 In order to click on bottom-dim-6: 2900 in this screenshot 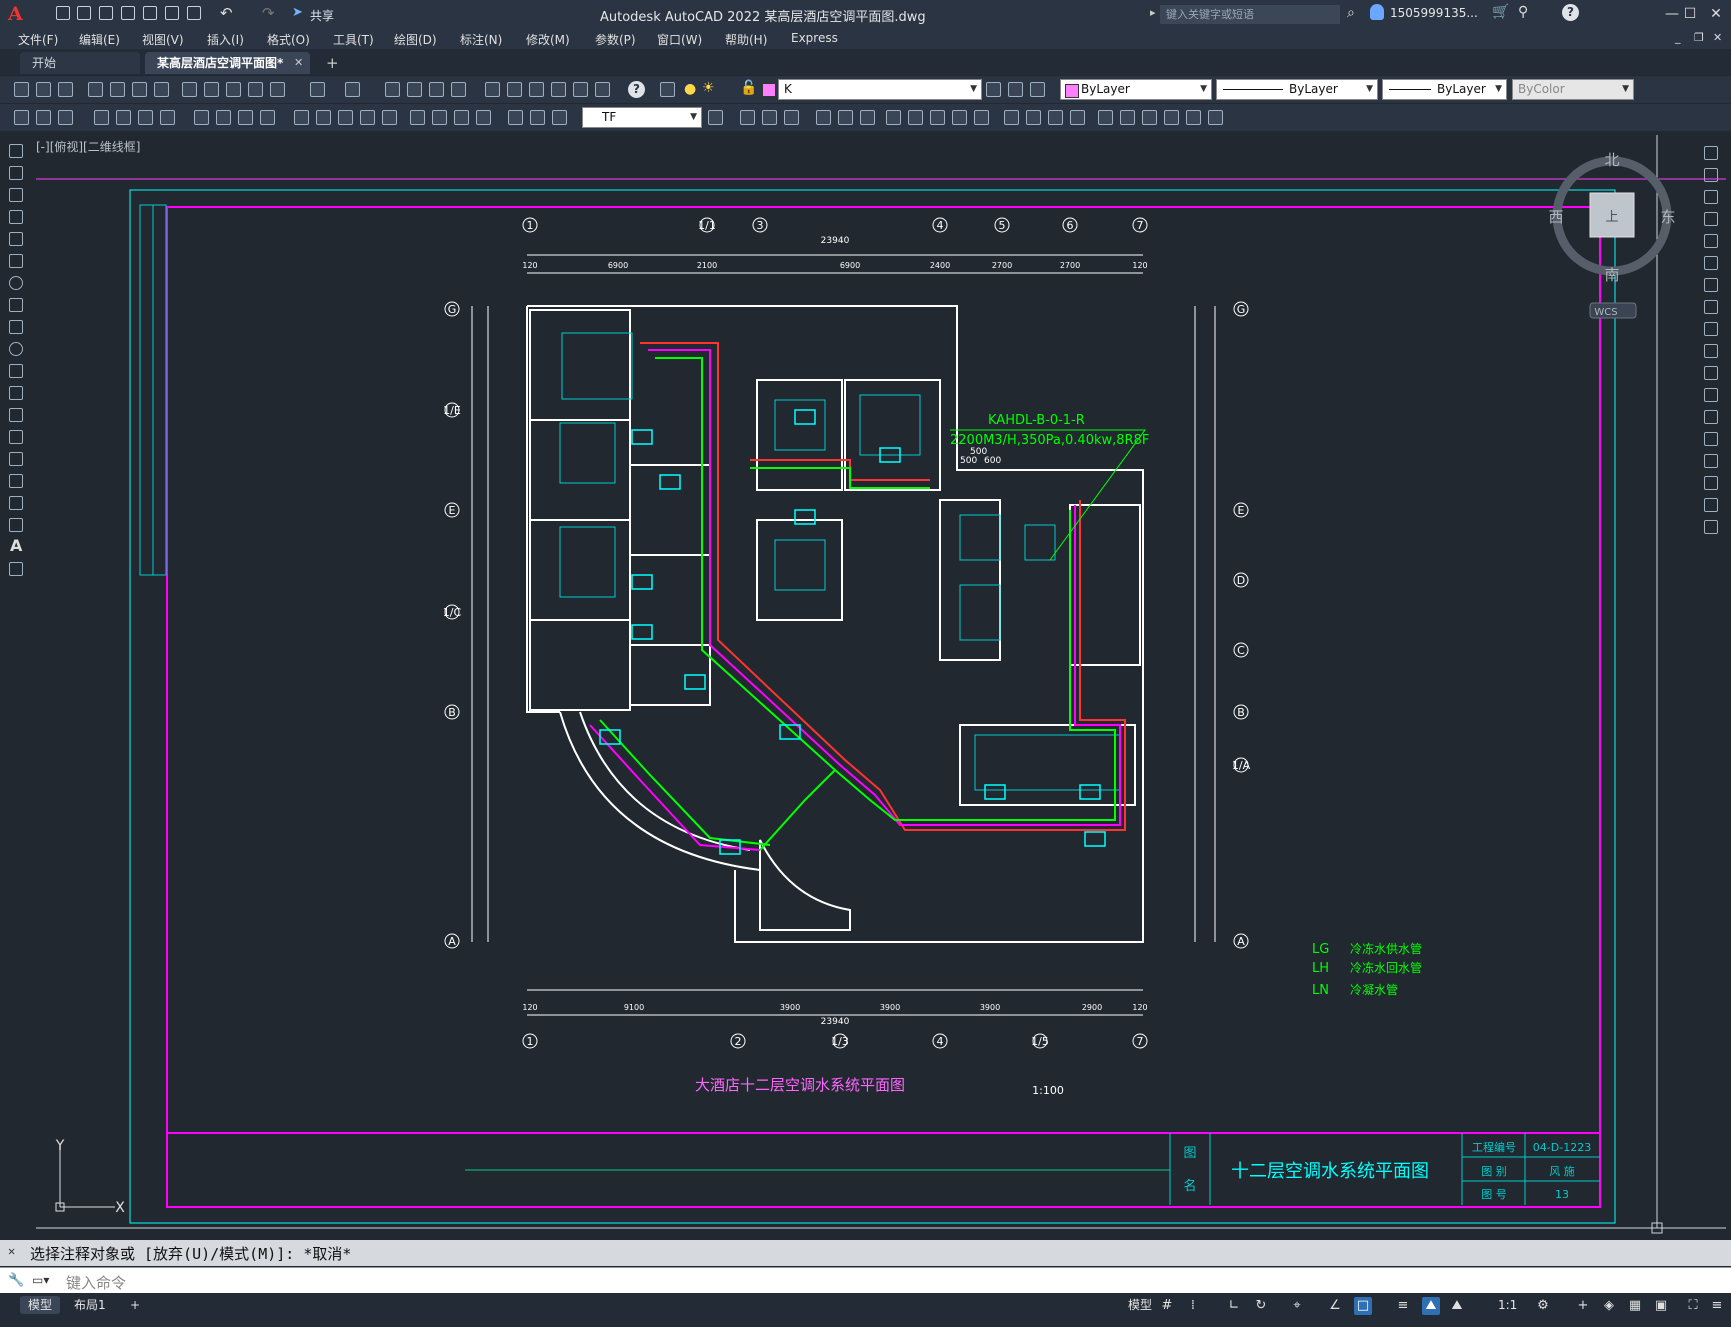, I will do `click(1092, 1007)`.